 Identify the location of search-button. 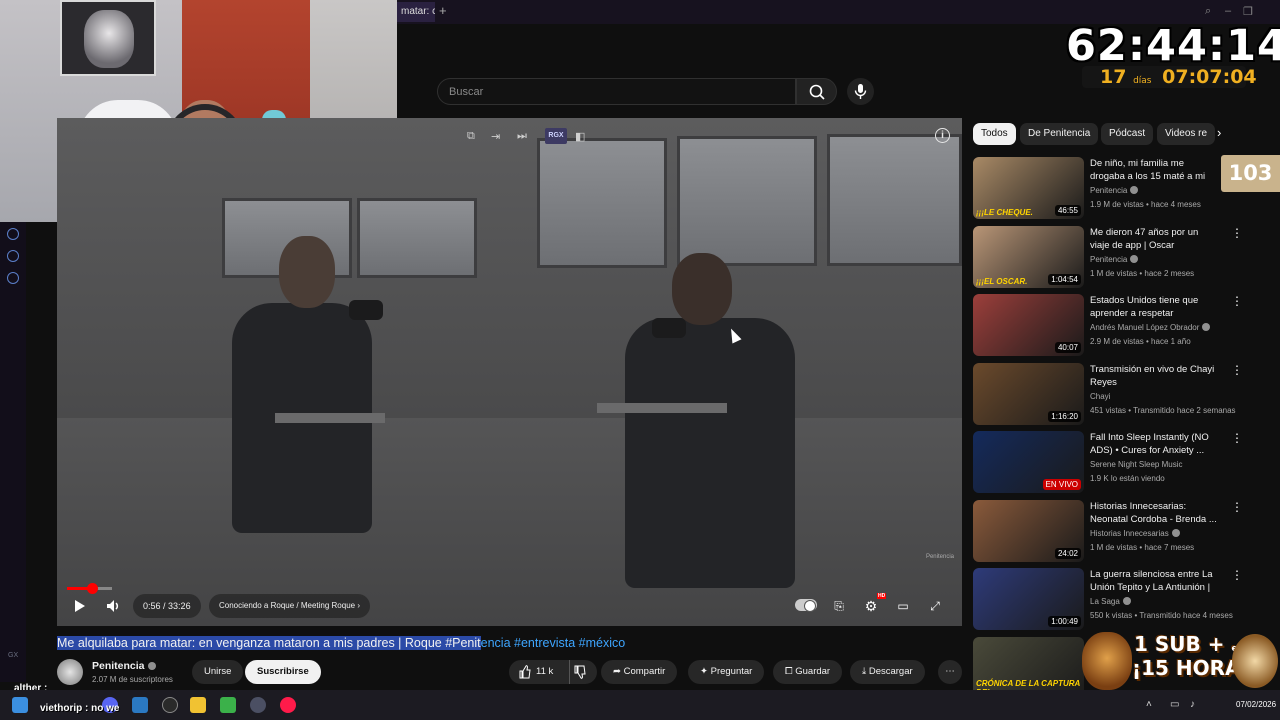
(816, 91).